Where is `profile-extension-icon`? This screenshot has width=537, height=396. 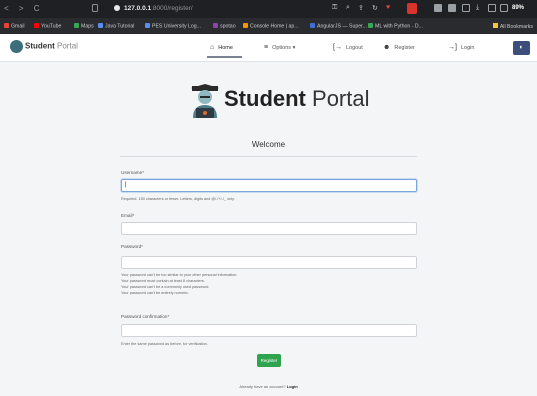
profile-extension-icon is located at coordinates (412, 8).